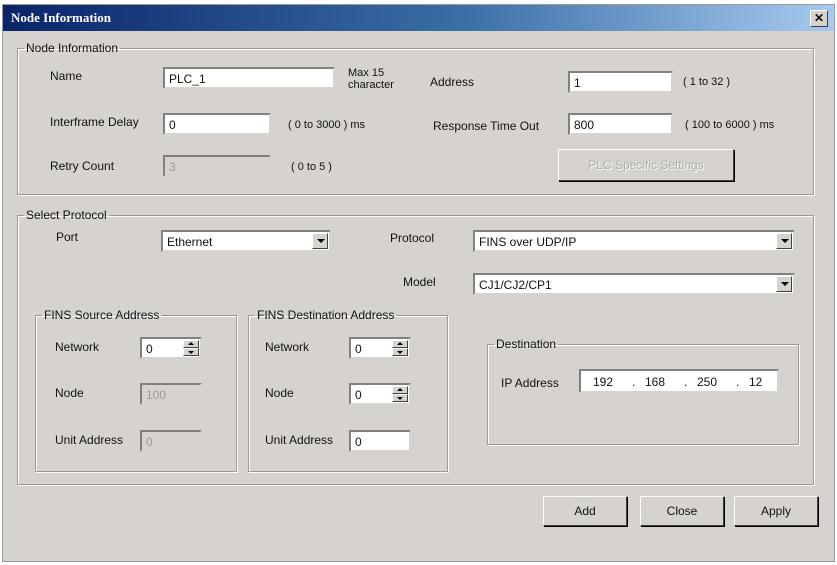 The width and height of the screenshot is (837, 565). Describe the element at coordinates (620, 124) in the screenshot. I see `response-timeout-input: 800` at that location.